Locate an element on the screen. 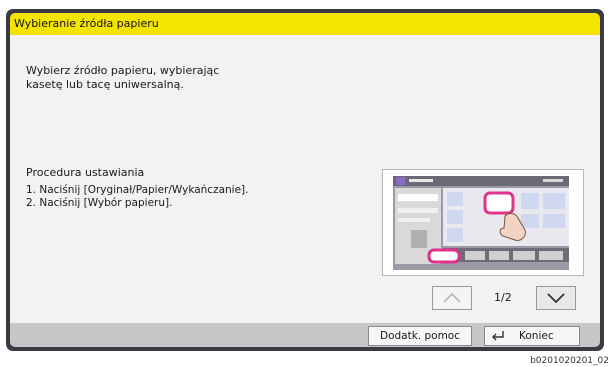  title-bar: Wybieranie źródła papieru is located at coordinates (305, 24).